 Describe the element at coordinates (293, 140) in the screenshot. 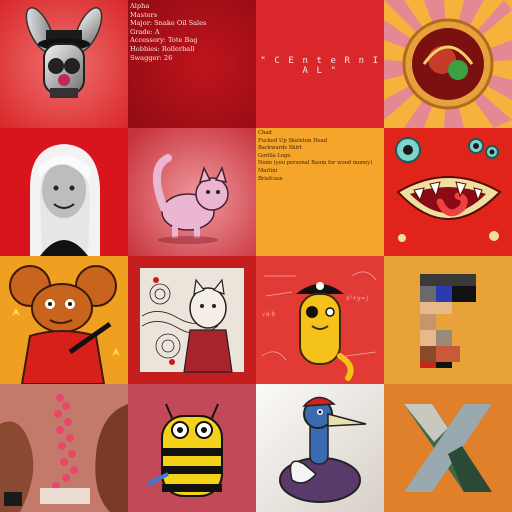

I see `trait-line: Fucked Up Skeleton Head` at that location.